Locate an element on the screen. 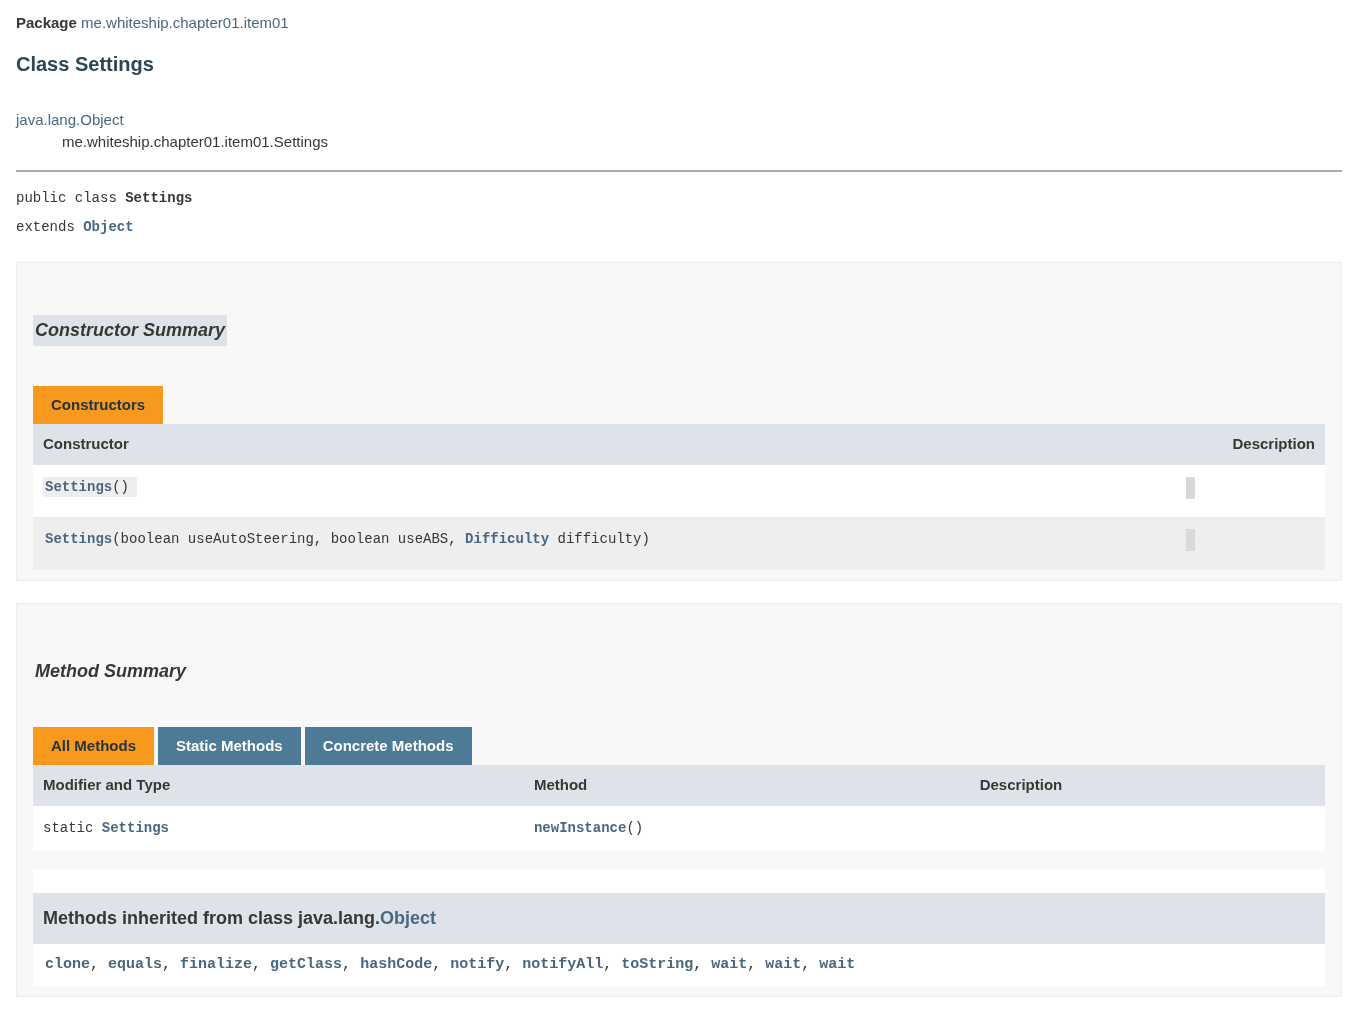 This screenshot has width=1358, height=1026. method-link: getClass is located at coordinates (306, 964).